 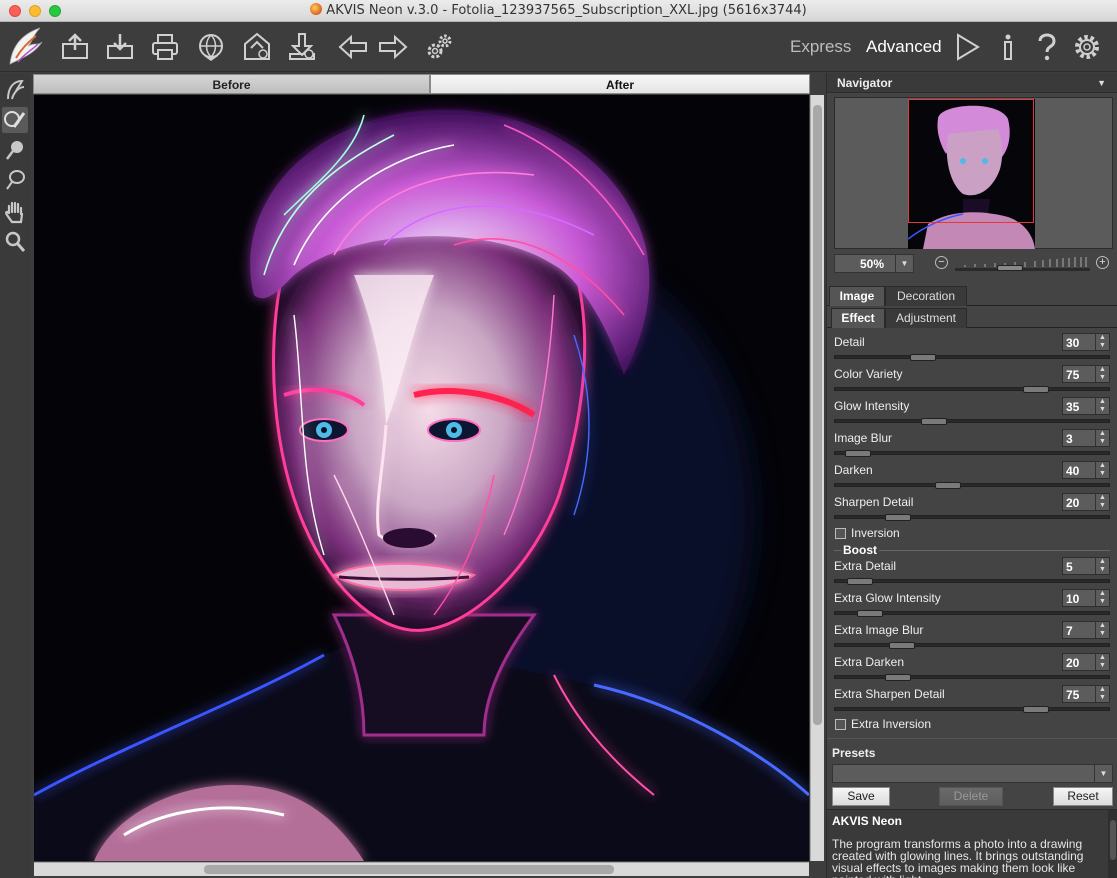 I want to click on horizontal-scrollbar, so click(x=421, y=869).